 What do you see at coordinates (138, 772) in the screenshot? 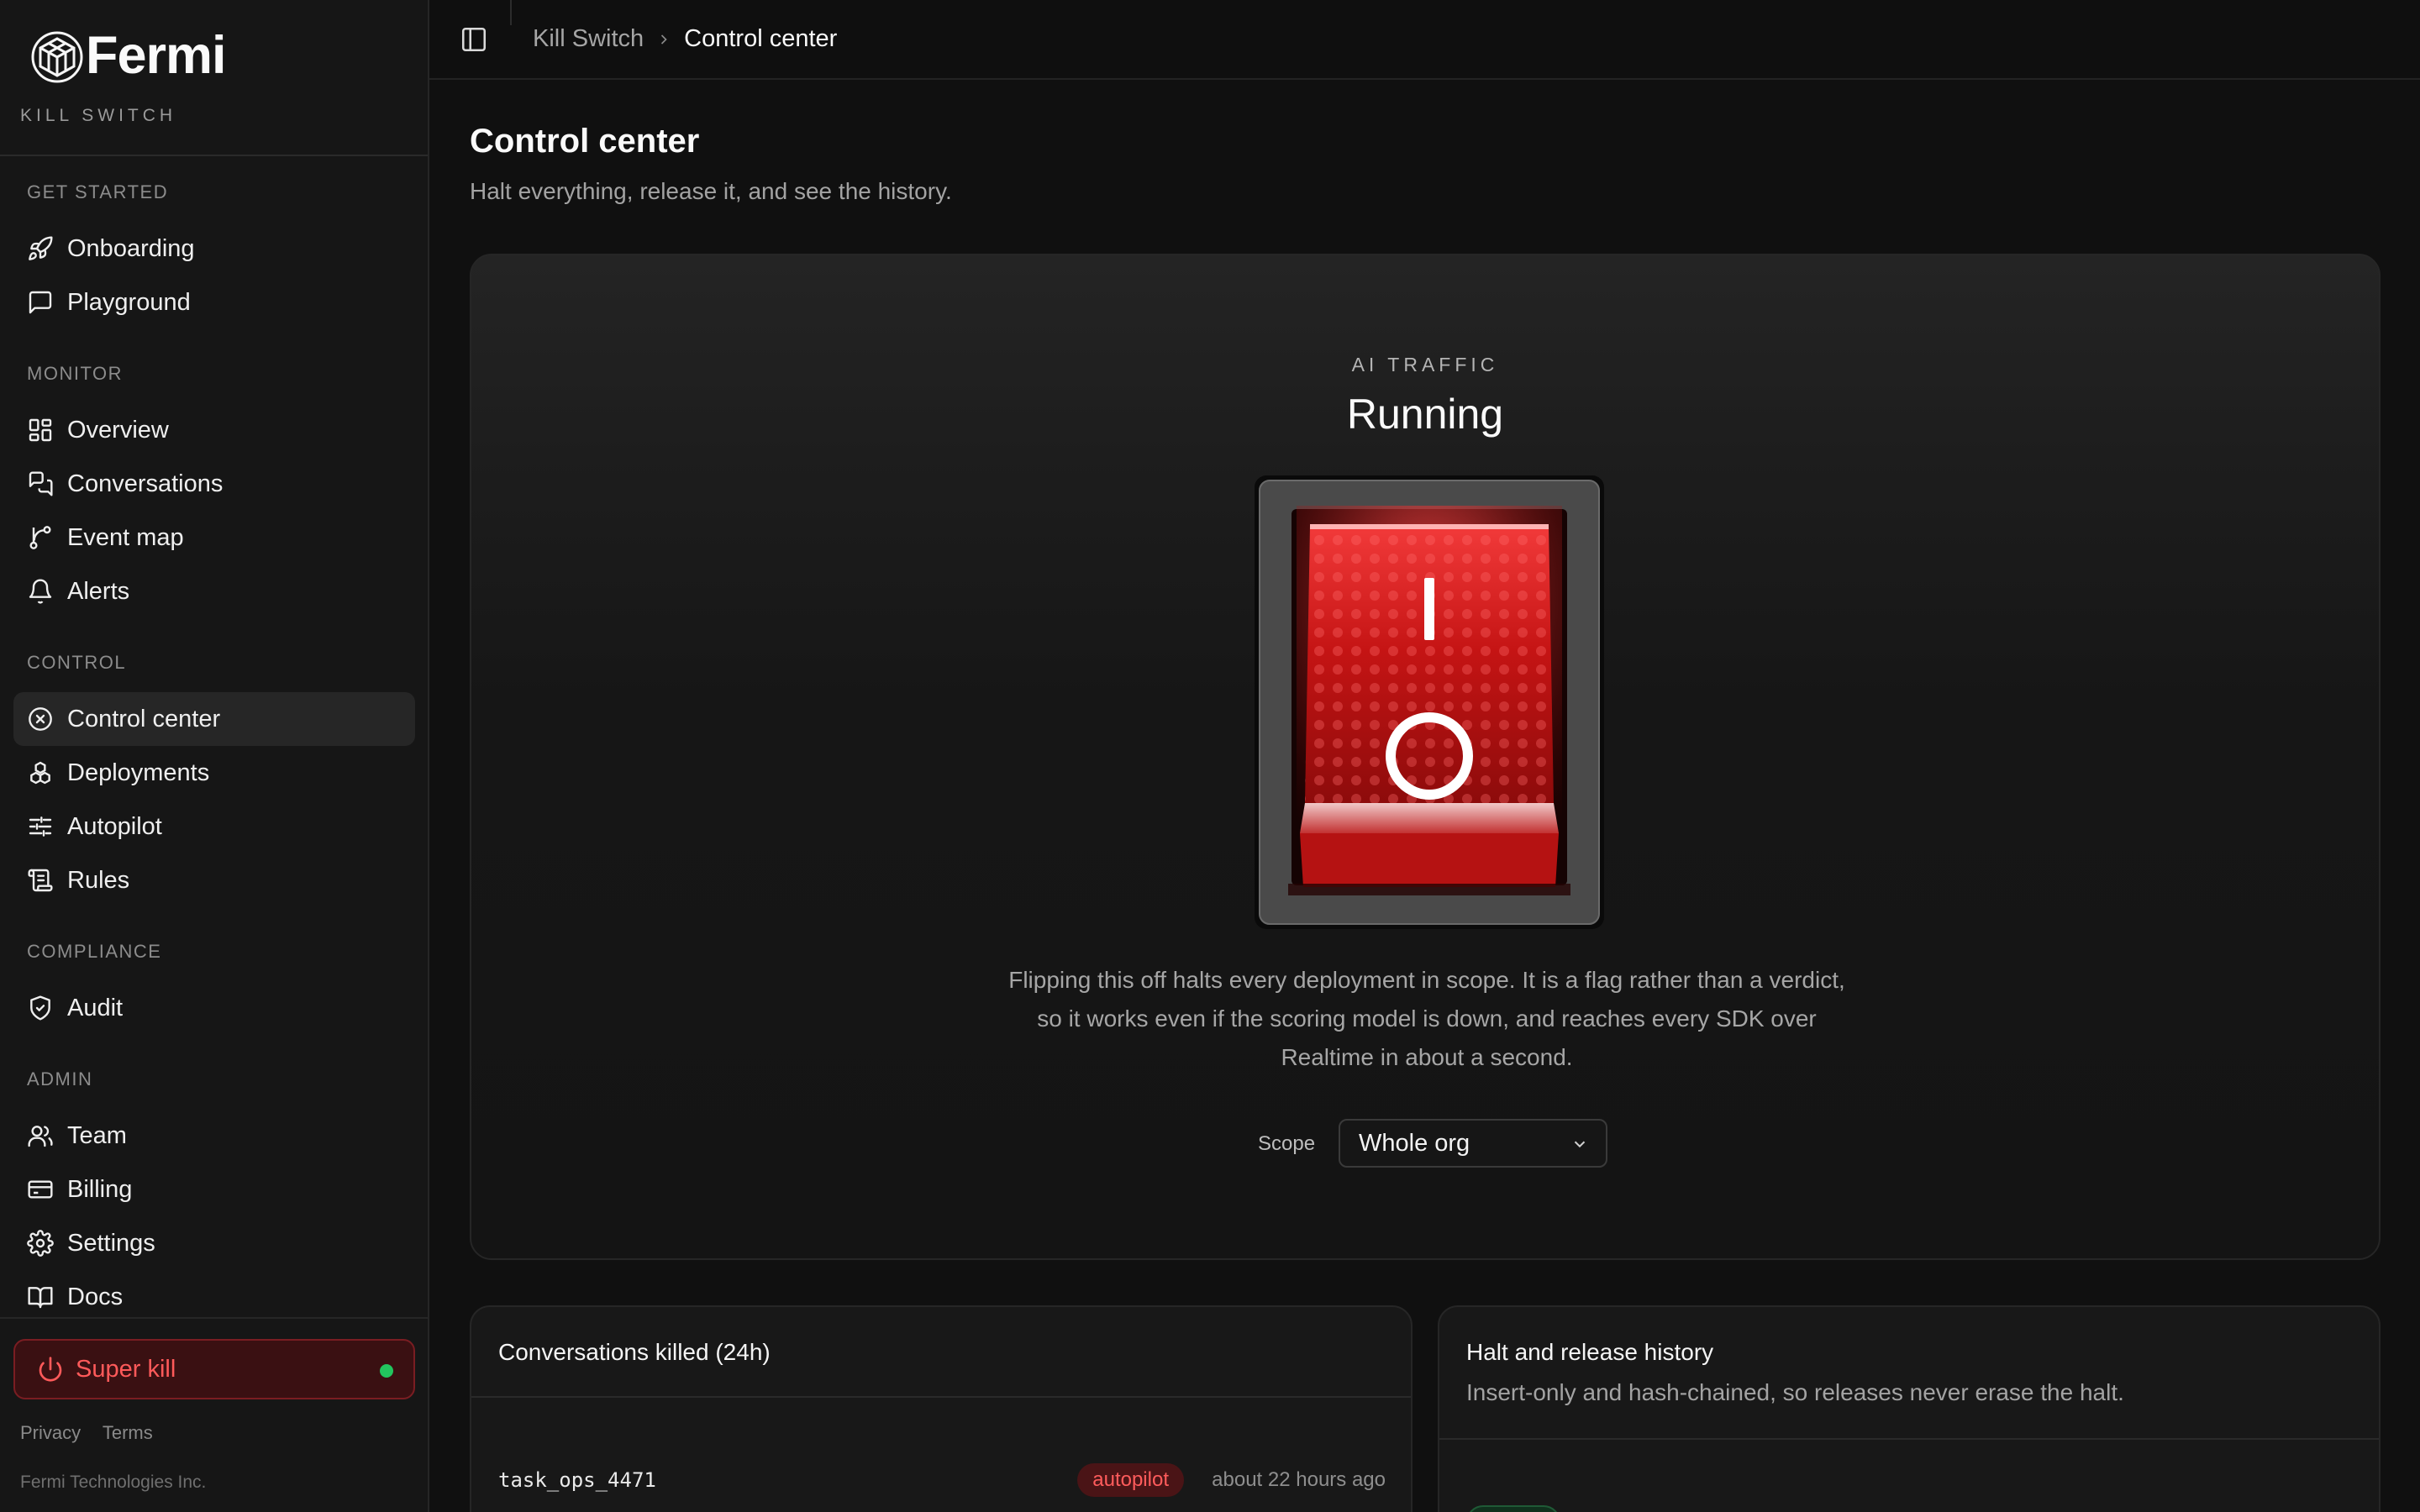
I see `sidebar-item-label: Deployments` at bounding box center [138, 772].